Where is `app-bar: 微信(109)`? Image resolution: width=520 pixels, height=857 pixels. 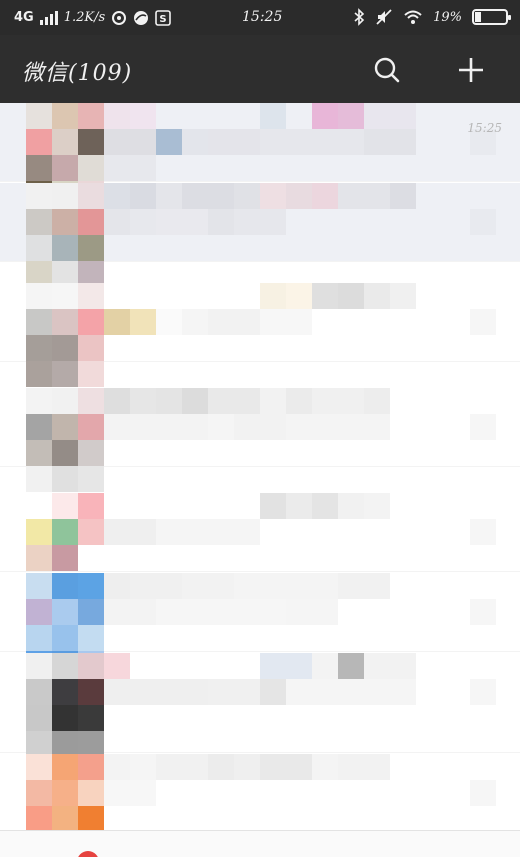
app-bar: 微信(109) is located at coordinates (260, 69).